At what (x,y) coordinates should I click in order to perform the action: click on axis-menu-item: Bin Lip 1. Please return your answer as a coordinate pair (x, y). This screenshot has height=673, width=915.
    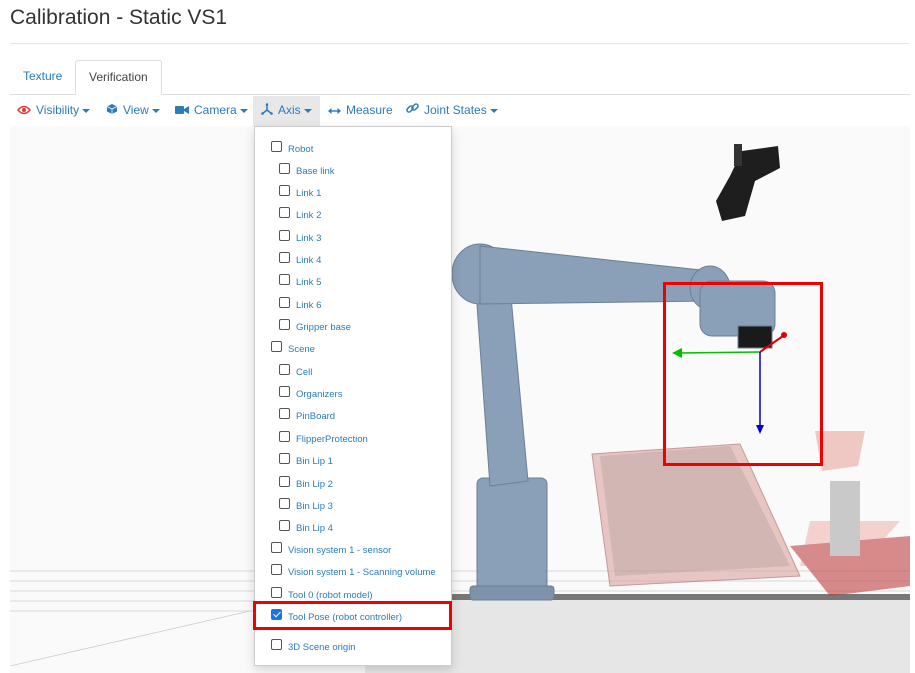
    Looking at the image, I should click on (306, 460).